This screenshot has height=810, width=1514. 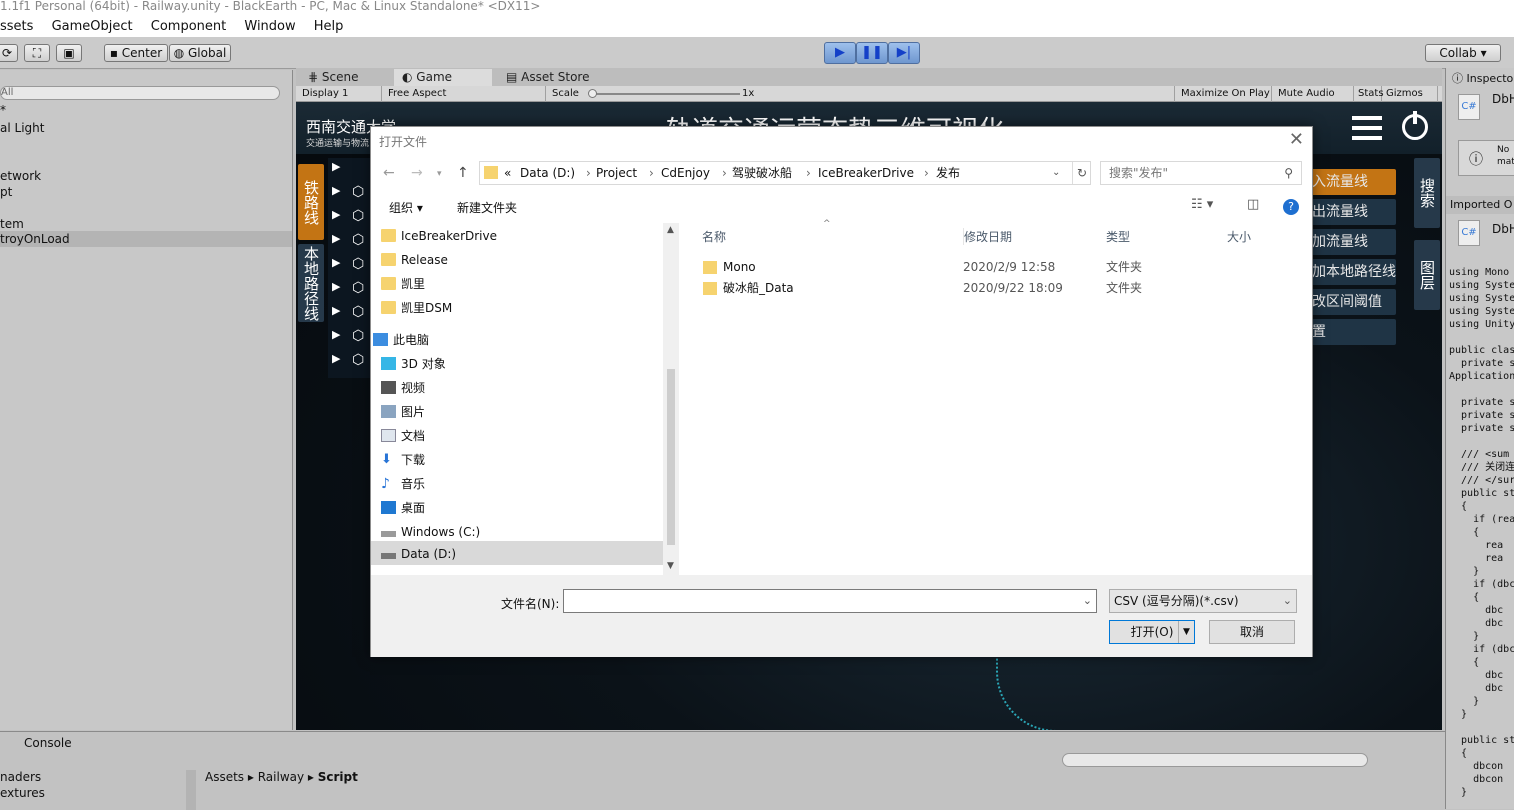 What do you see at coordinates (37, 53) in the screenshot?
I see `rect-tool-icon: ⛶` at bounding box center [37, 53].